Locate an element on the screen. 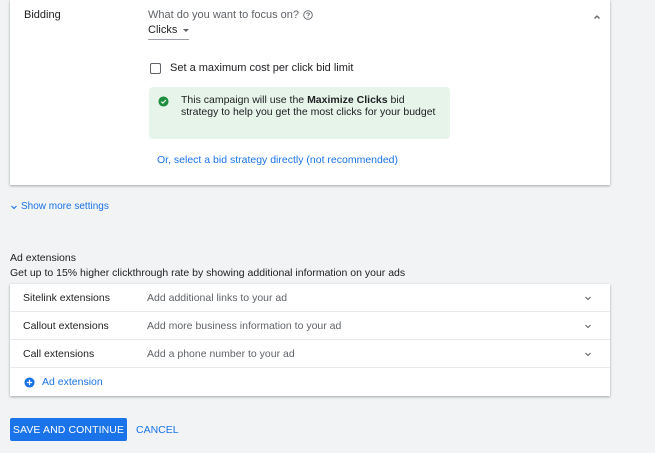 This screenshot has width=655, height=453. show-more-settings-label: Show more settings is located at coordinates (65, 206).